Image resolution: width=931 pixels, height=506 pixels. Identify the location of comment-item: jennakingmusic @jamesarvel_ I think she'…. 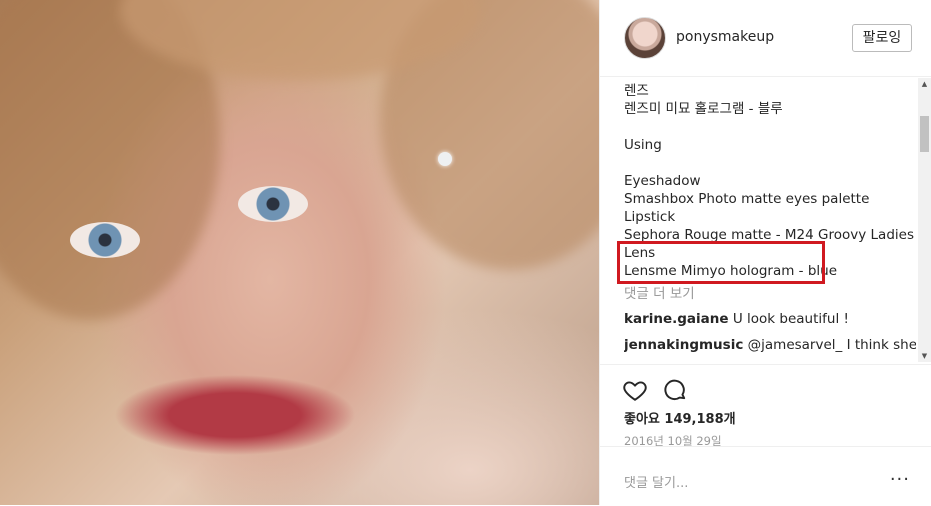
(770, 345).